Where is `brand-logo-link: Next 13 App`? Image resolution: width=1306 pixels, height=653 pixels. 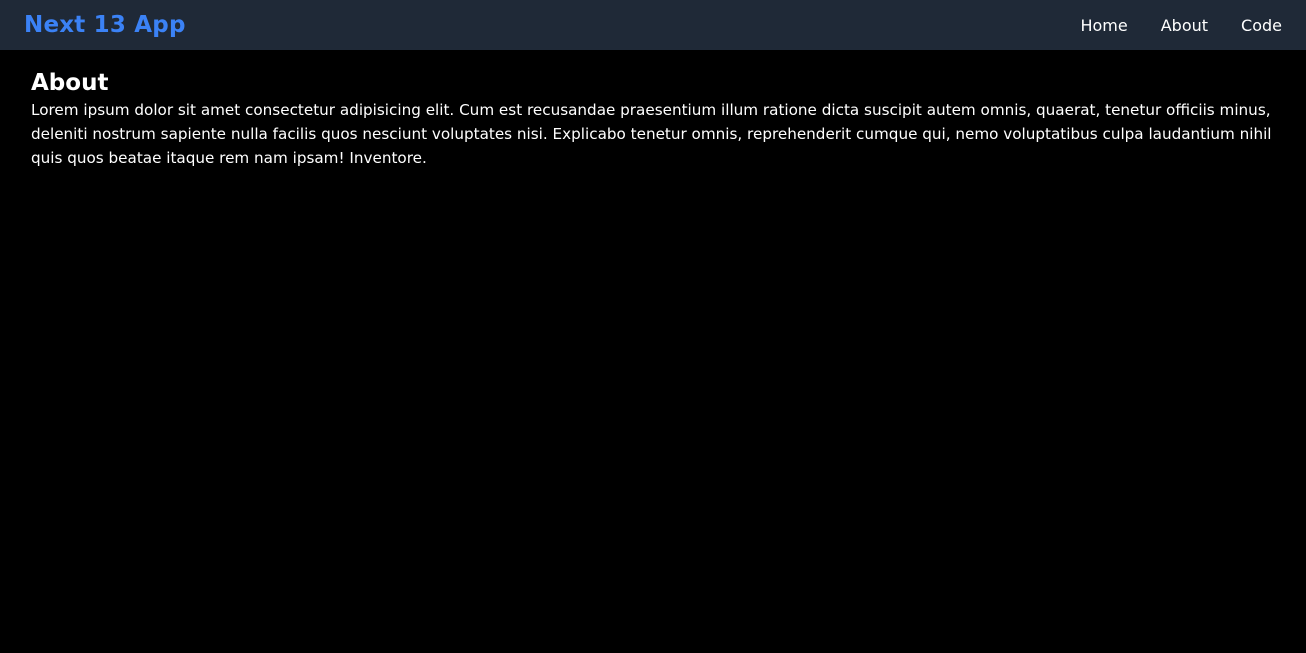 brand-logo-link: Next 13 App is located at coordinates (105, 25).